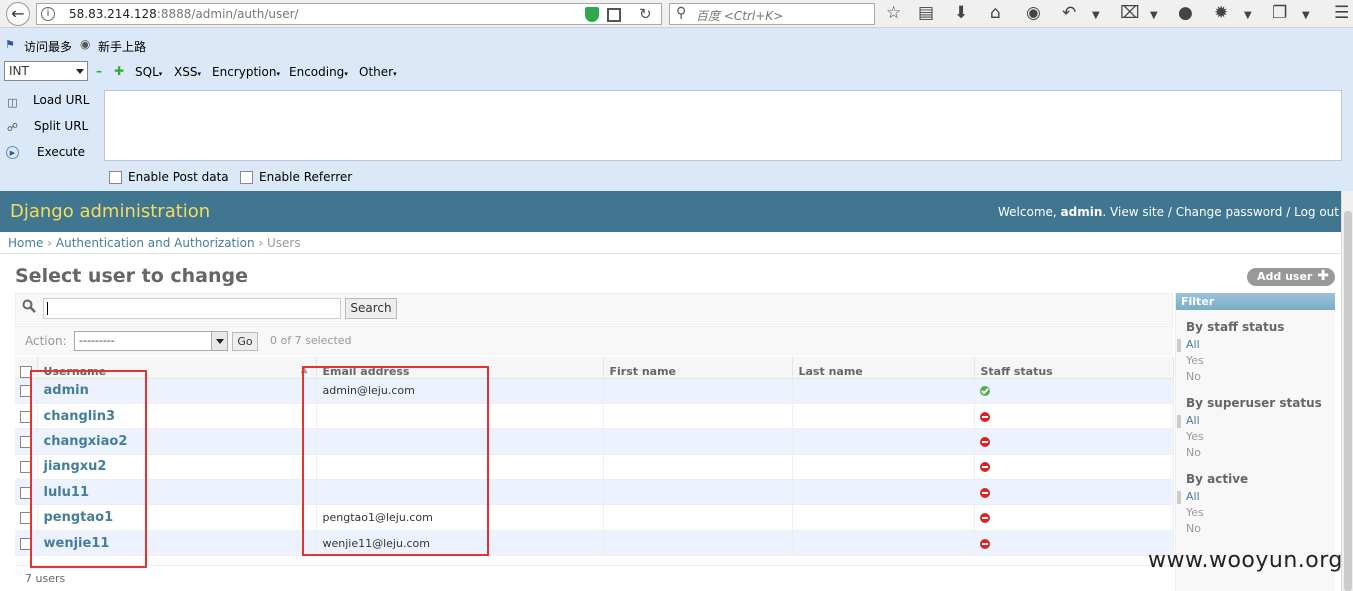  I want to click on add-user-button: Add user ✚, so click(1291, 277).